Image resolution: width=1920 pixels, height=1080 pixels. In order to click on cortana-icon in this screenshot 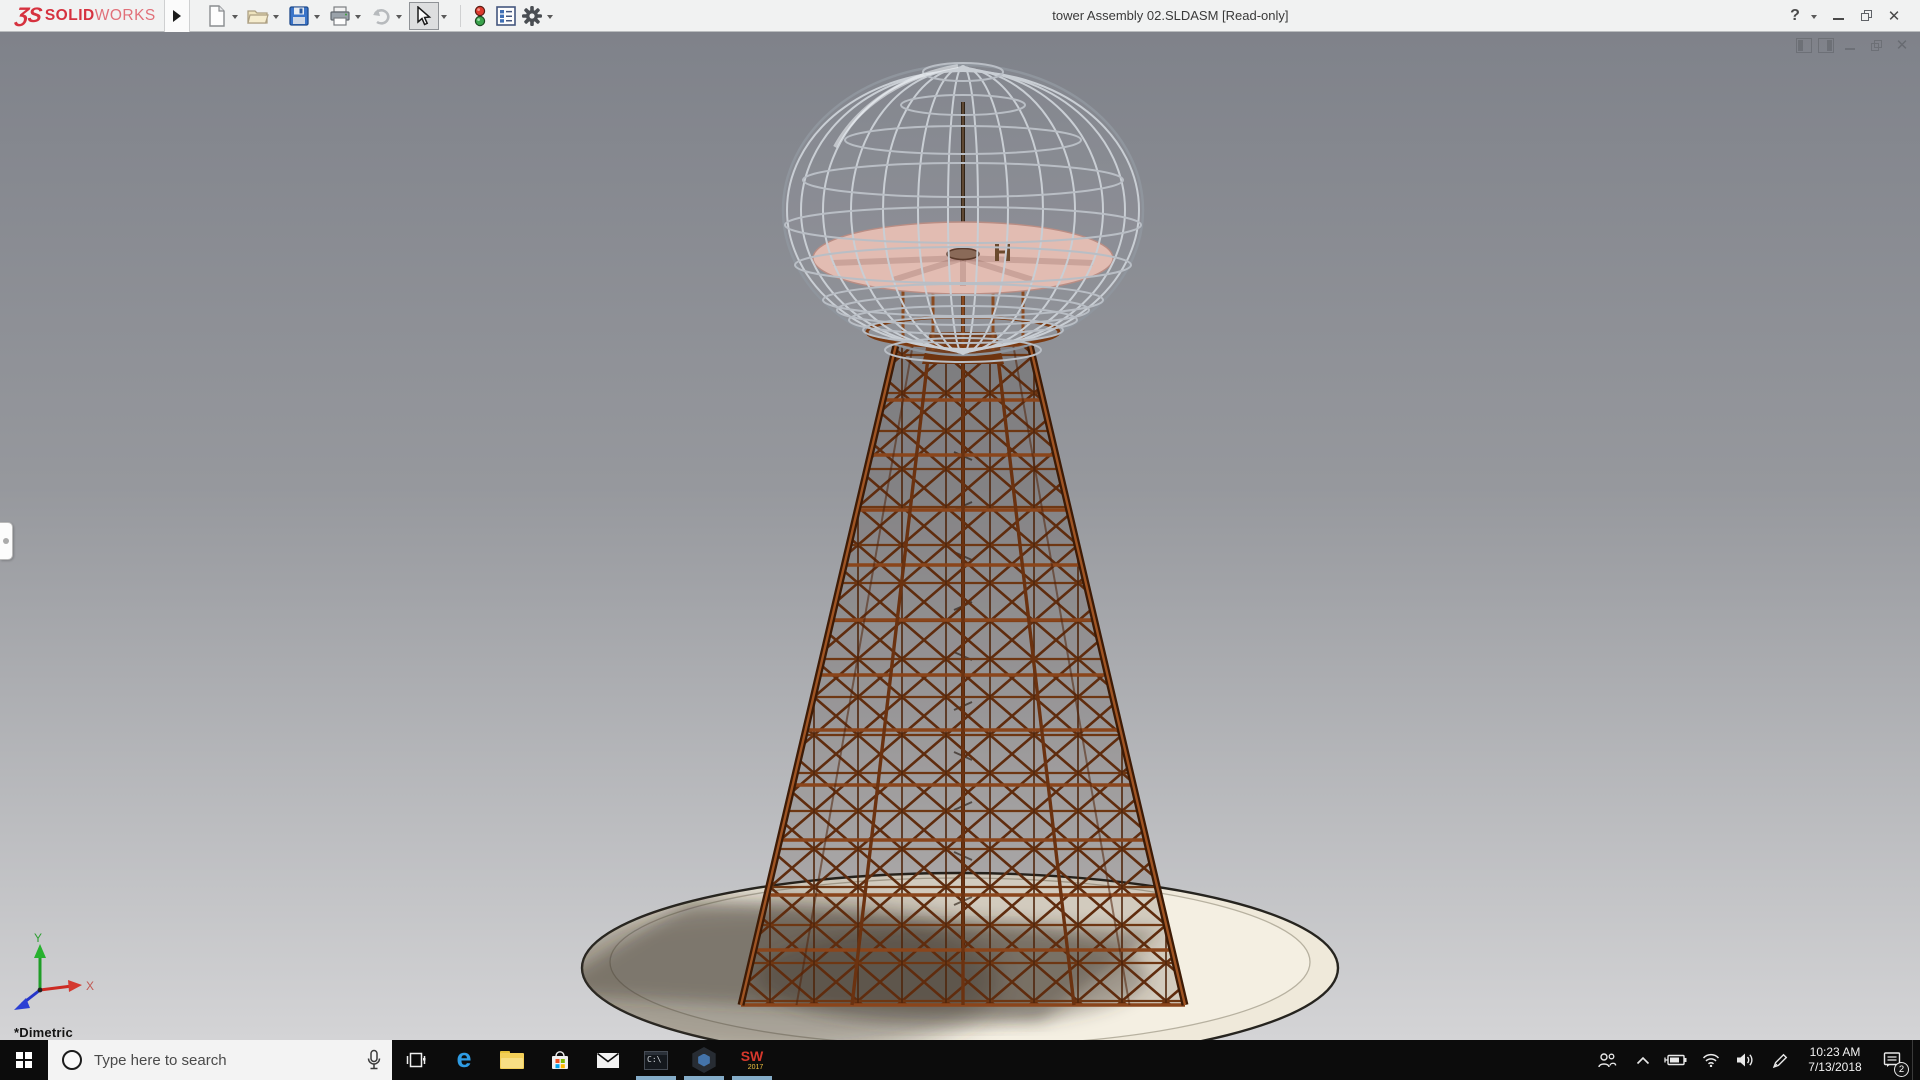, I will do `click(72, 1060)`.